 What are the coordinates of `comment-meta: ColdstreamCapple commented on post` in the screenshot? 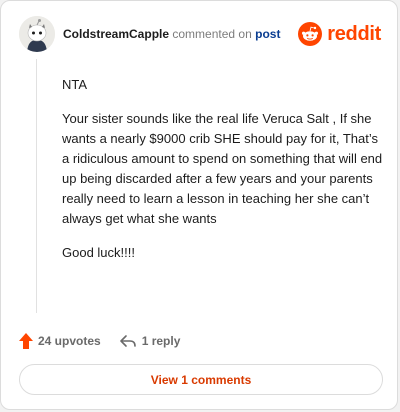 It's located at (171, 34).